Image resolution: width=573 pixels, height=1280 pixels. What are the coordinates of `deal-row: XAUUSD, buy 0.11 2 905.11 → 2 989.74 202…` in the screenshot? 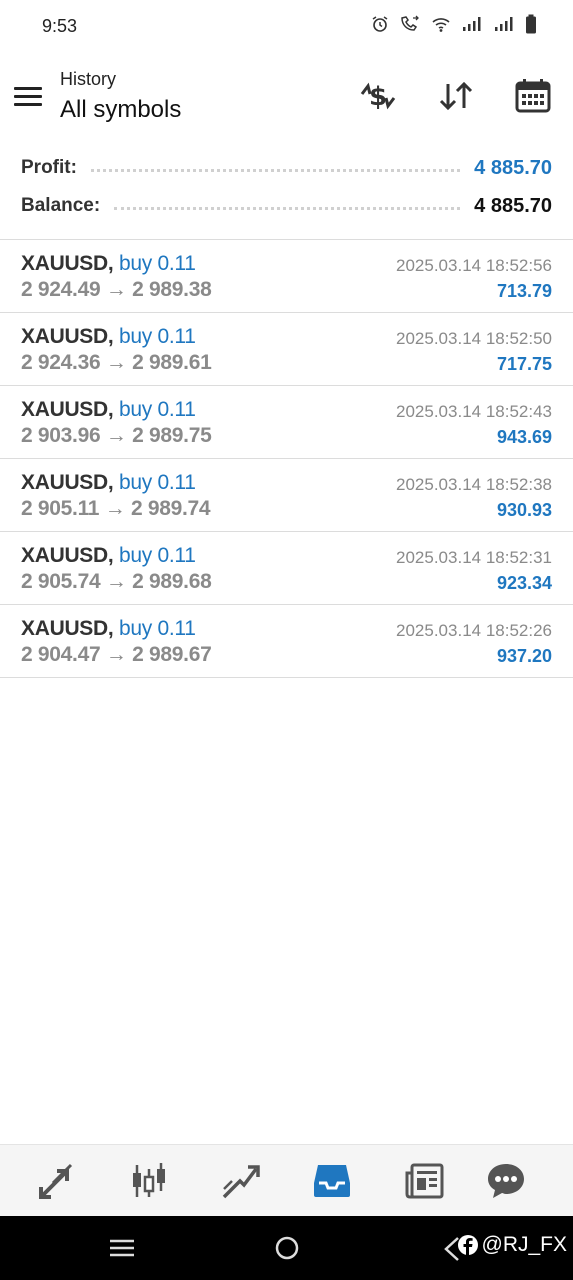 It's located at (286, 495).